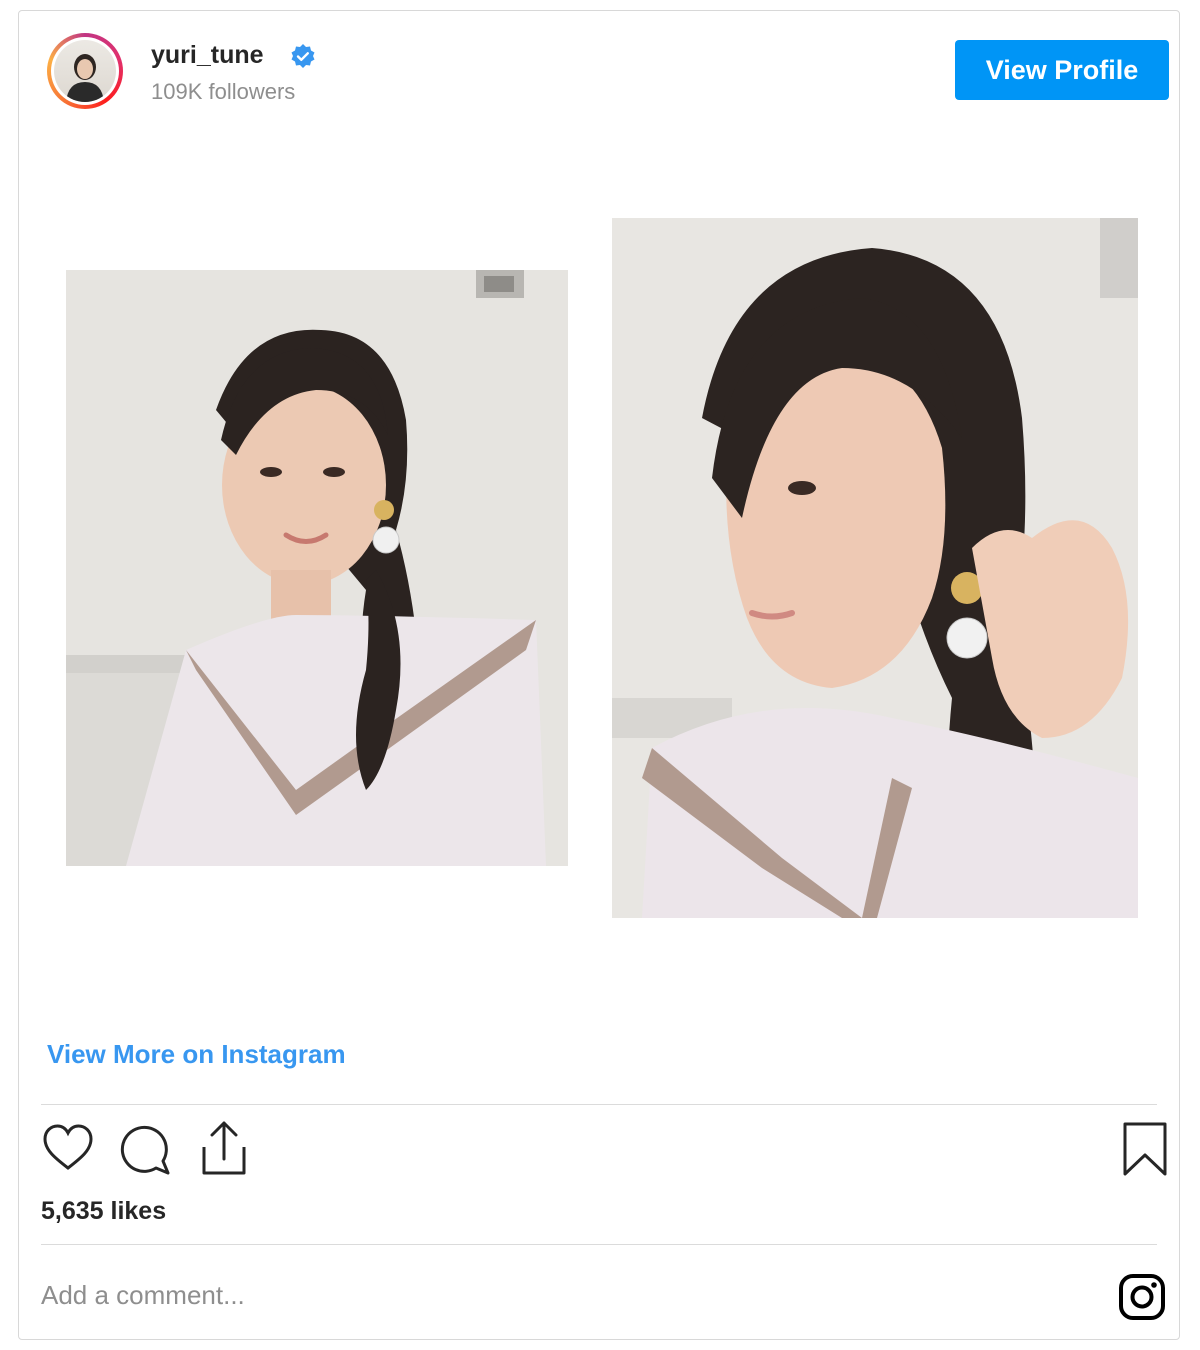 This screenshot has width=1200, height=1350. Describe the element at coordinates (1145, 1149) in the screenshot. I see `bookmark-icon` at that location.